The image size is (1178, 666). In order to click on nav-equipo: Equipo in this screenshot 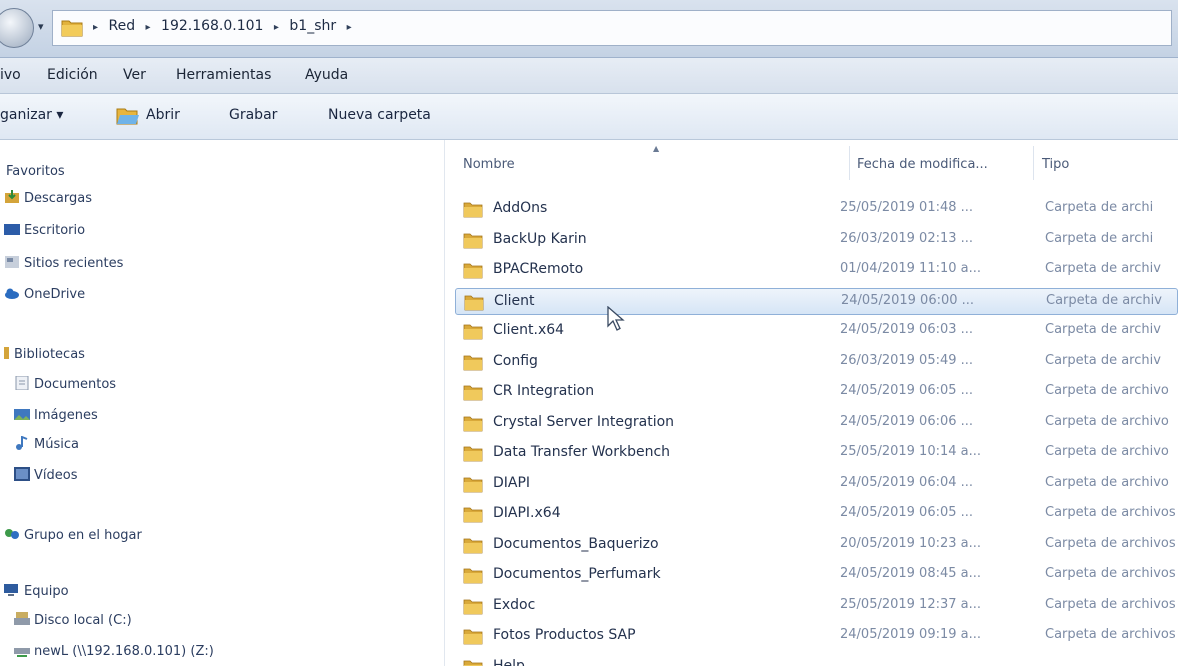, I will do `click(36, 591)`.